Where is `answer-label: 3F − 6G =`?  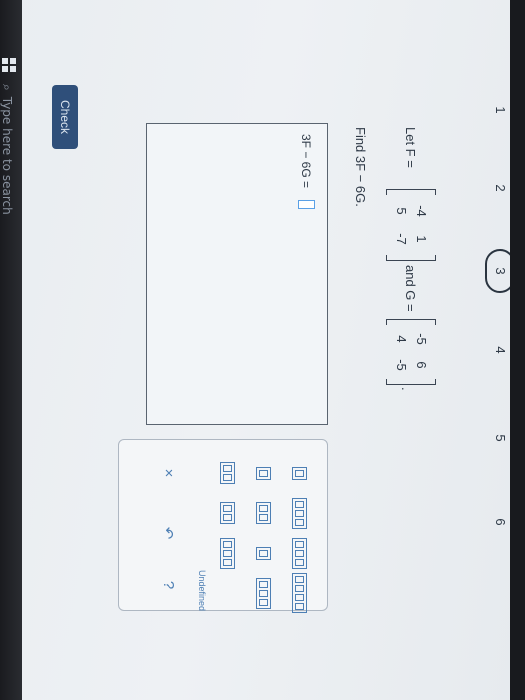 answer-label: 3F − 6G = is located at coordinates (306, 161).